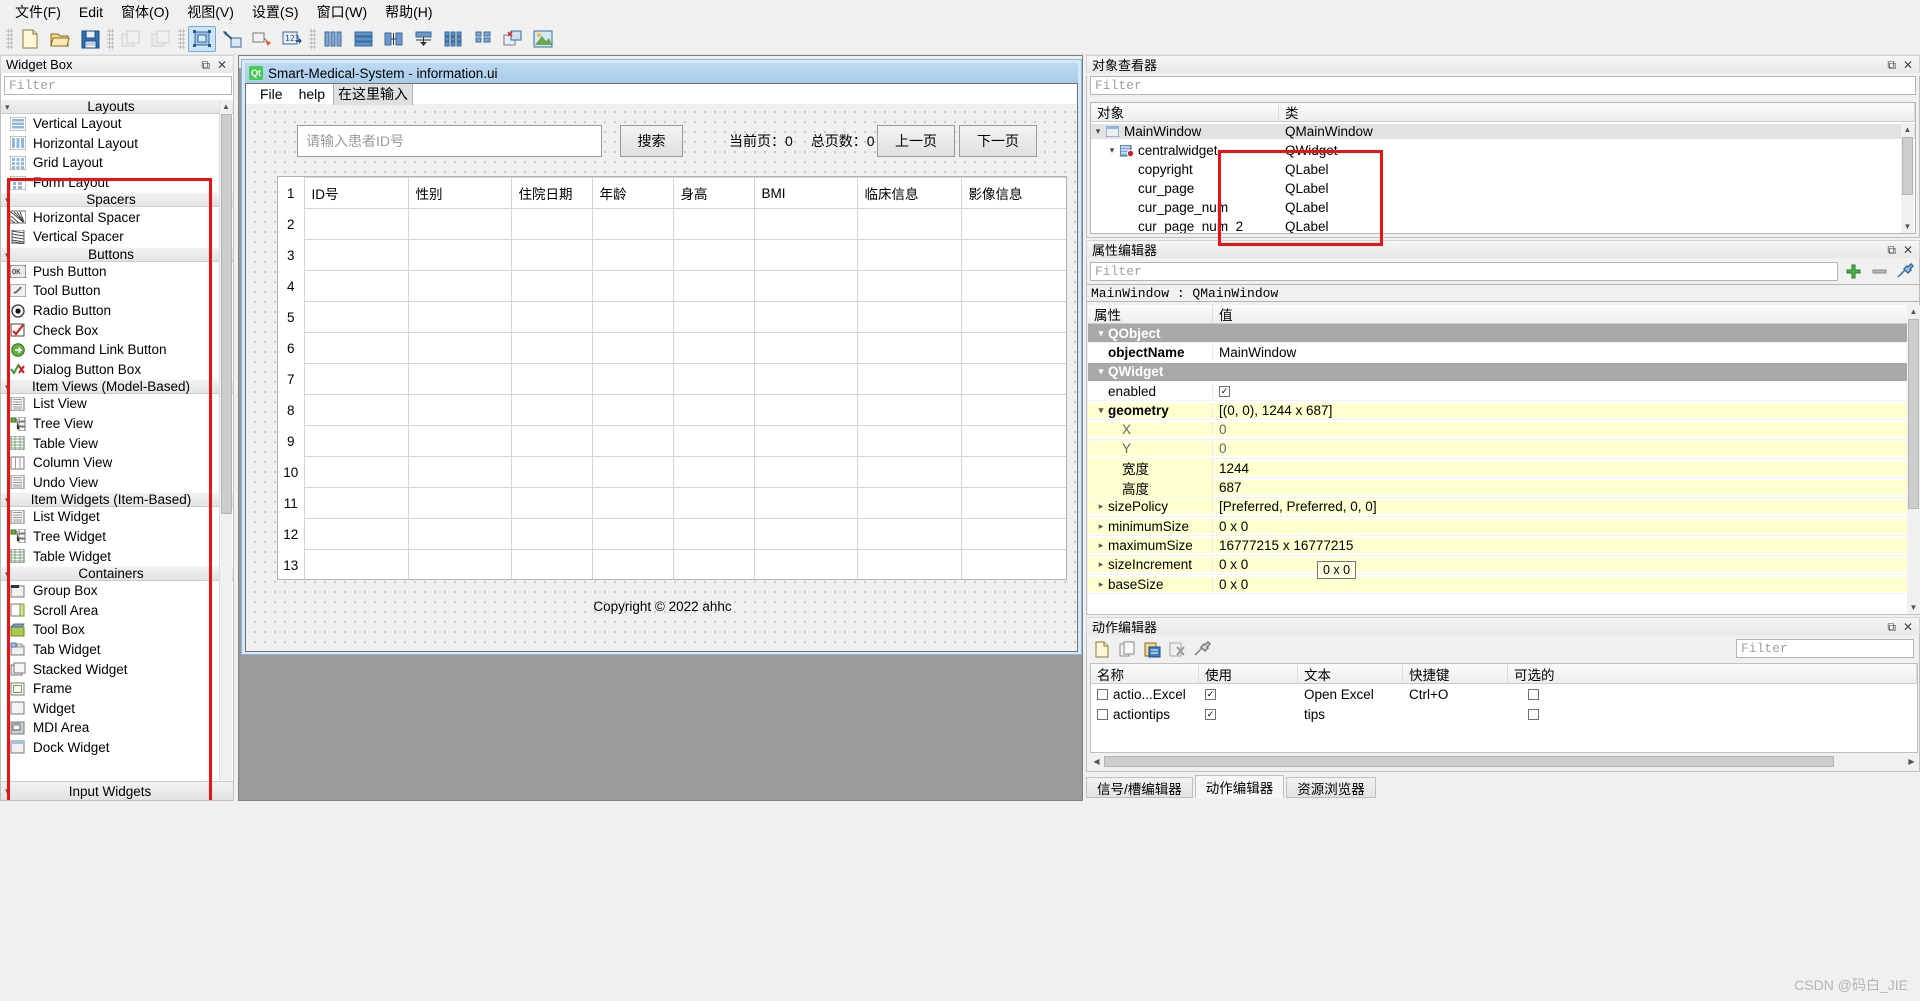 This screenshot has width=1920, height=1001. Describe the element at coordinates (1504, 392) in the screenshot. I see `property-row-enabled: enabled ✓` at that location.